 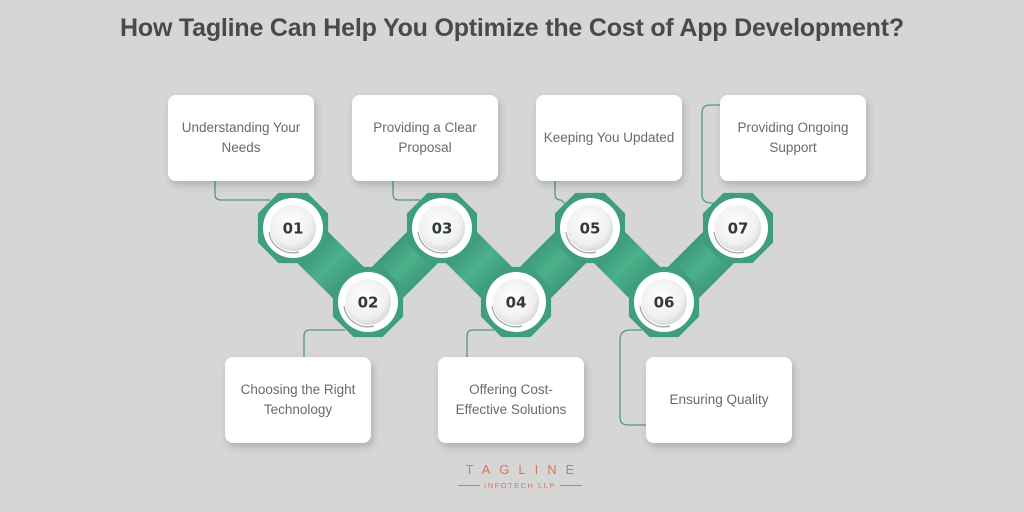 What do you see at coordinates (520, 485) in the screenshot?
I see `logo-sub: INFOTECH LLP` at bounding box center [520, 485].